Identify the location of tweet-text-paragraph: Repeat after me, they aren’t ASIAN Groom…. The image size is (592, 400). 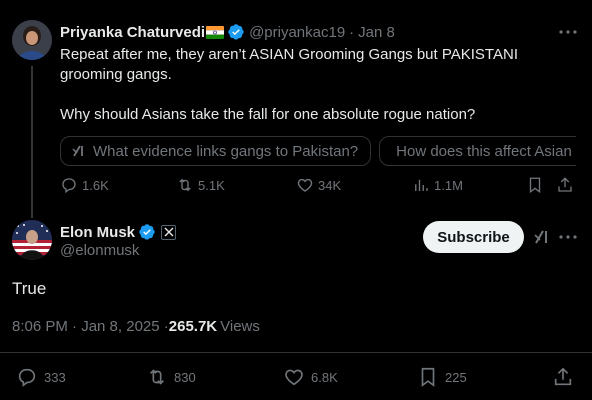
(289, 64).